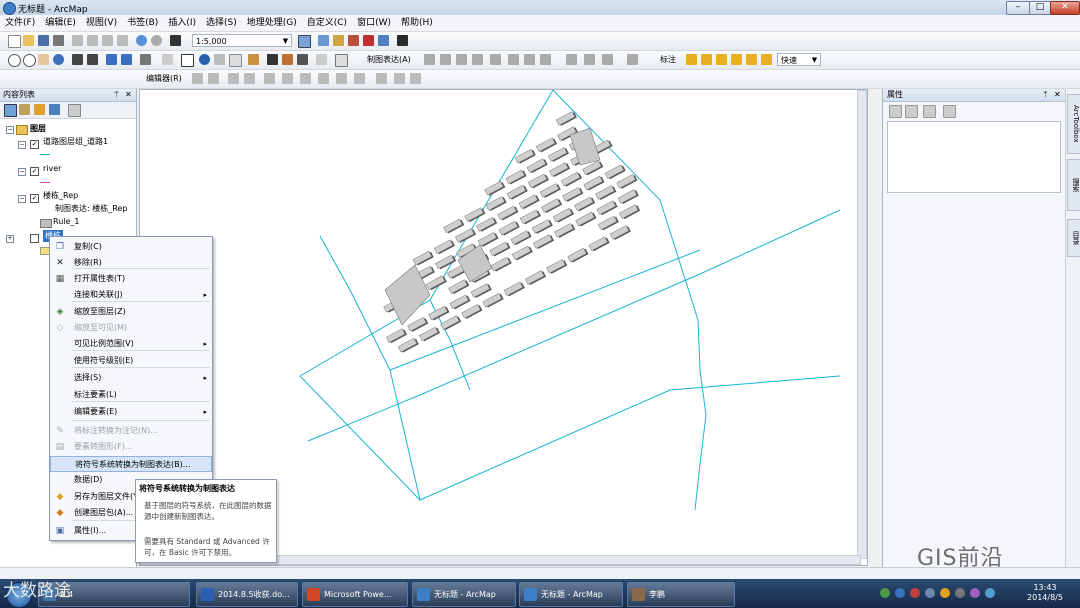 Image resolution: width=1080 pixels, height=608 pixels. What do you see at coordinates (22, 172) in the screenshot?
I see `expand-layer-2-icon: −` at bounding box center [22, 172].